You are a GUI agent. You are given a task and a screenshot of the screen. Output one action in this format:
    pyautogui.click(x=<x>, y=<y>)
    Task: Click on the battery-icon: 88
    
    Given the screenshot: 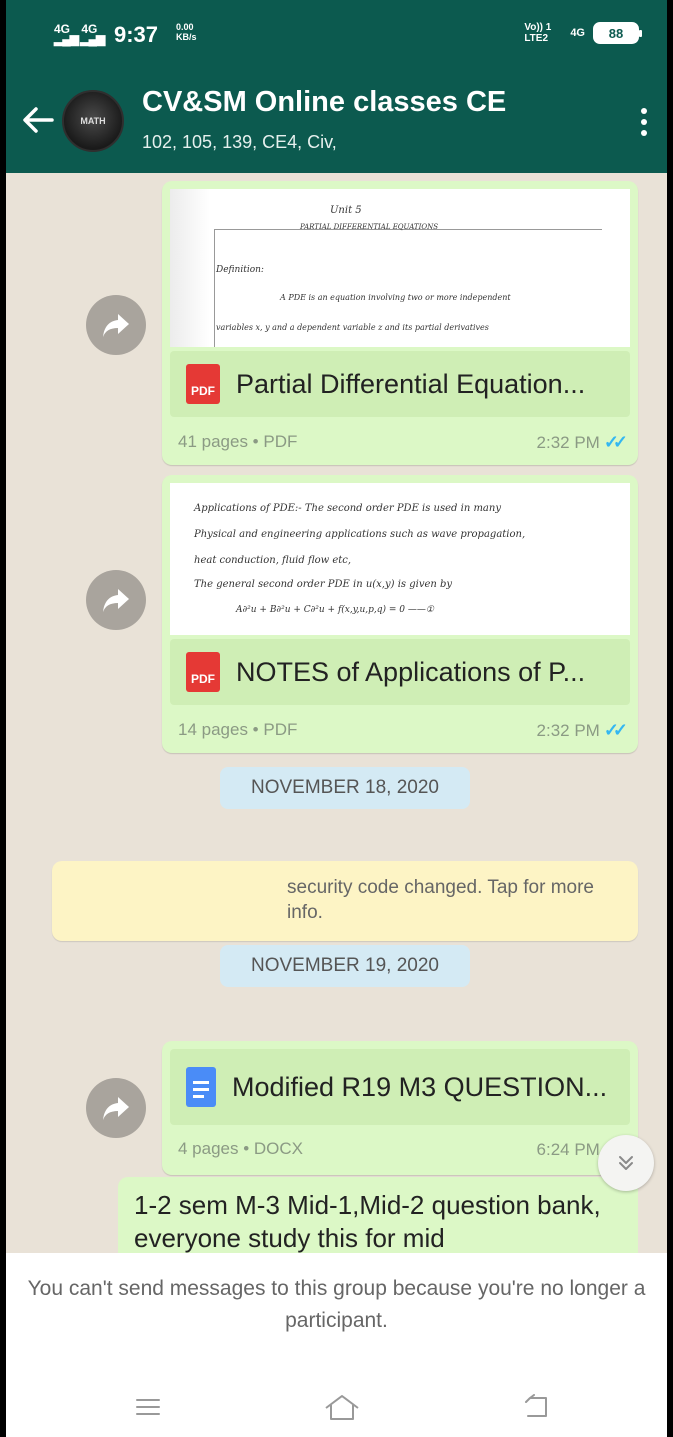 What is the action you would take?
    pyautogui.click(x=617, y=33)
    